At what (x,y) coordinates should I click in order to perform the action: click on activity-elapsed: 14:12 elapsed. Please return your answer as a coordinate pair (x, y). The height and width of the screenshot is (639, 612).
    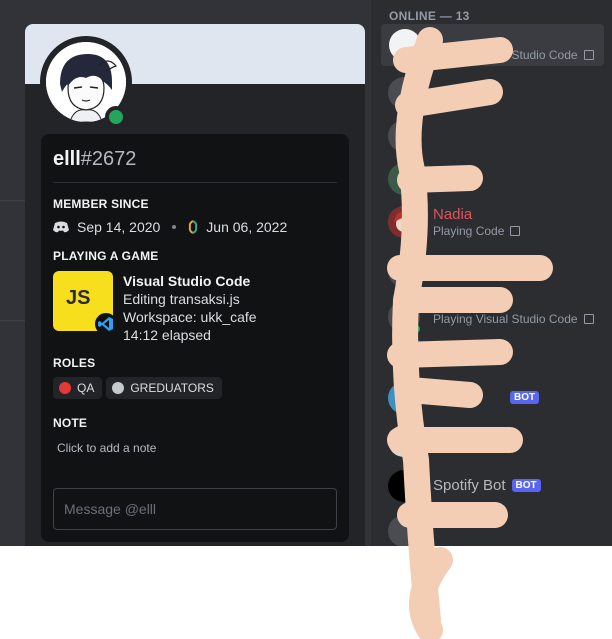
    Looking at the image, I should click on (167, 335).